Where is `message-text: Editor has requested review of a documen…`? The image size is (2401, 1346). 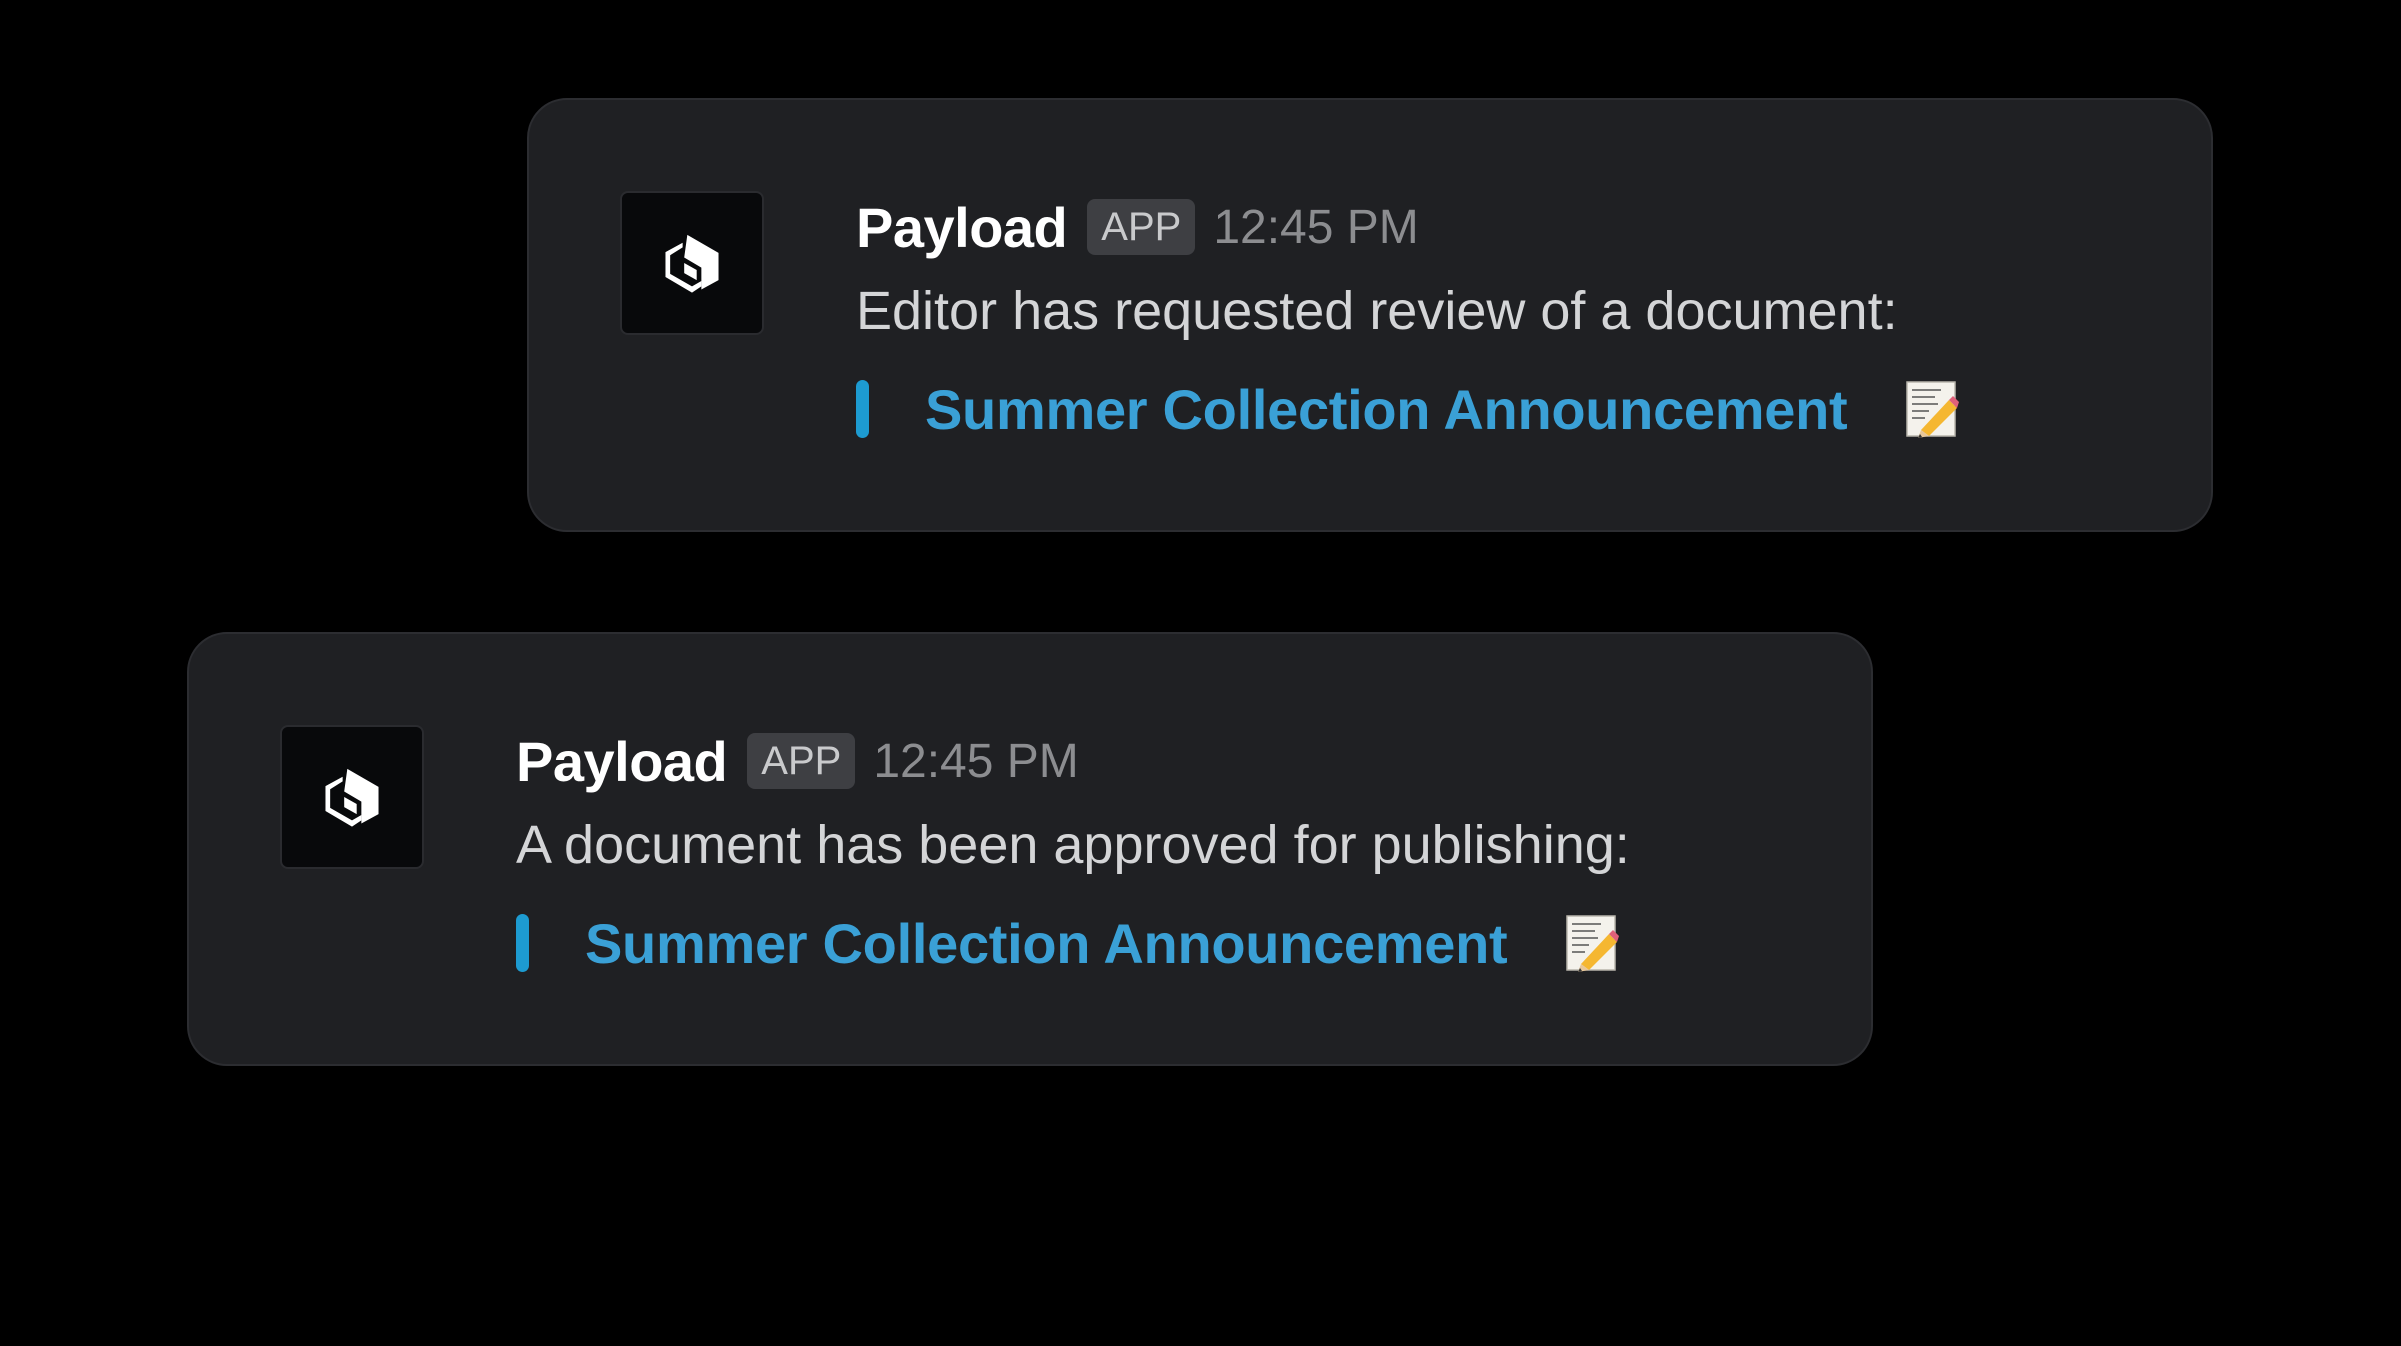 message-text: Editor has requested review of a documen… is located at coordinates (1377, 311).